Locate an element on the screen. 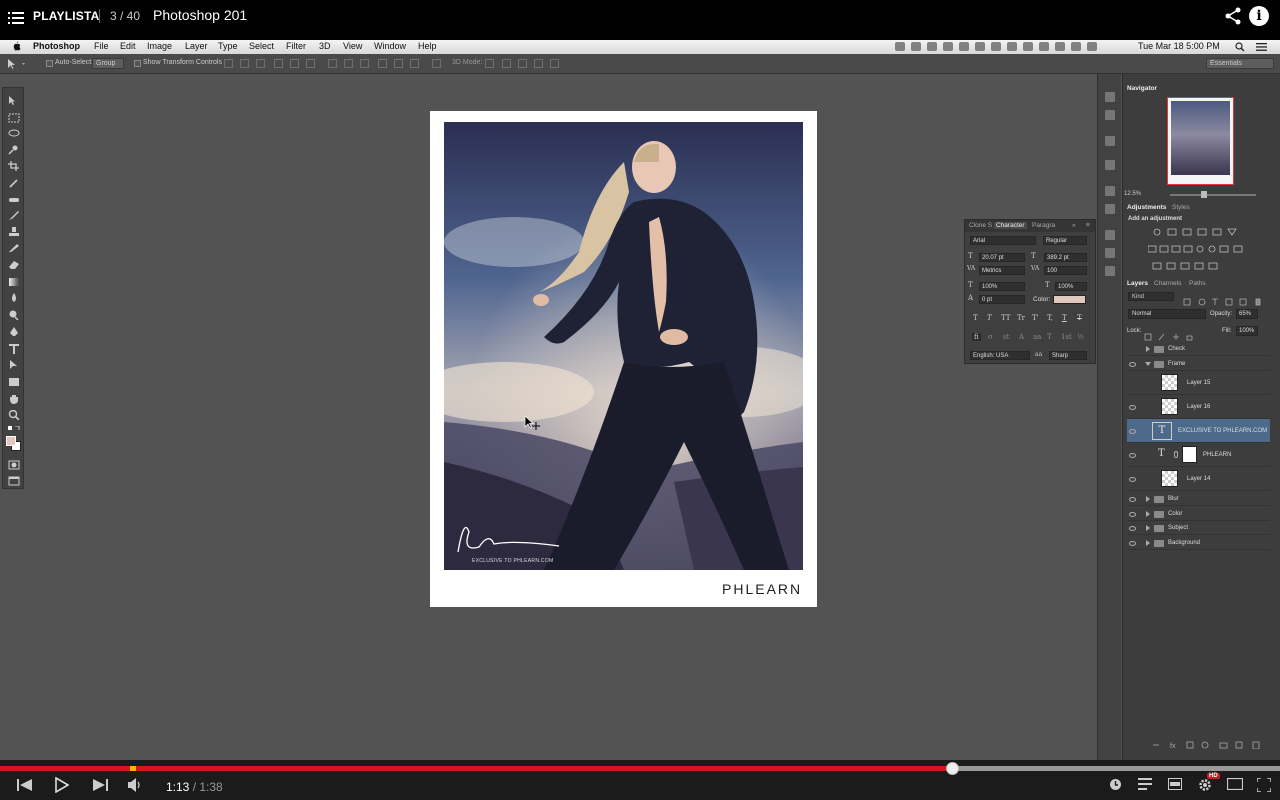 This screenshot has height=800, width=1280. play-icon is located at coordinates (62, 785).